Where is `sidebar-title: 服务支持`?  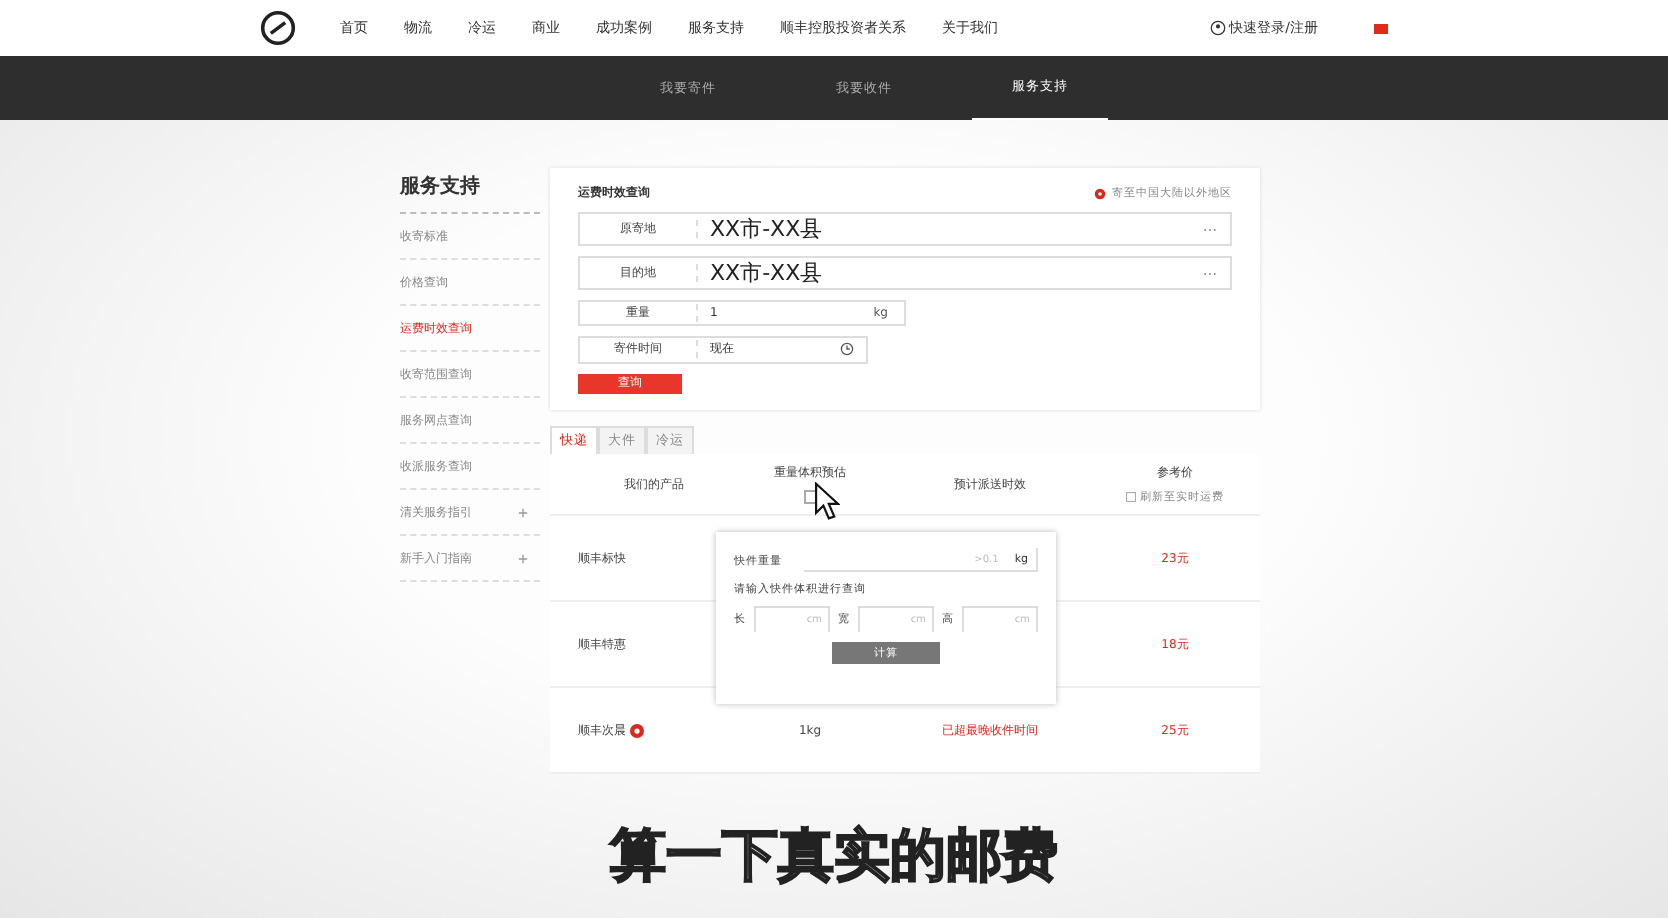 sidebar-title: 服务支持 is located at coordinates (470, 191).